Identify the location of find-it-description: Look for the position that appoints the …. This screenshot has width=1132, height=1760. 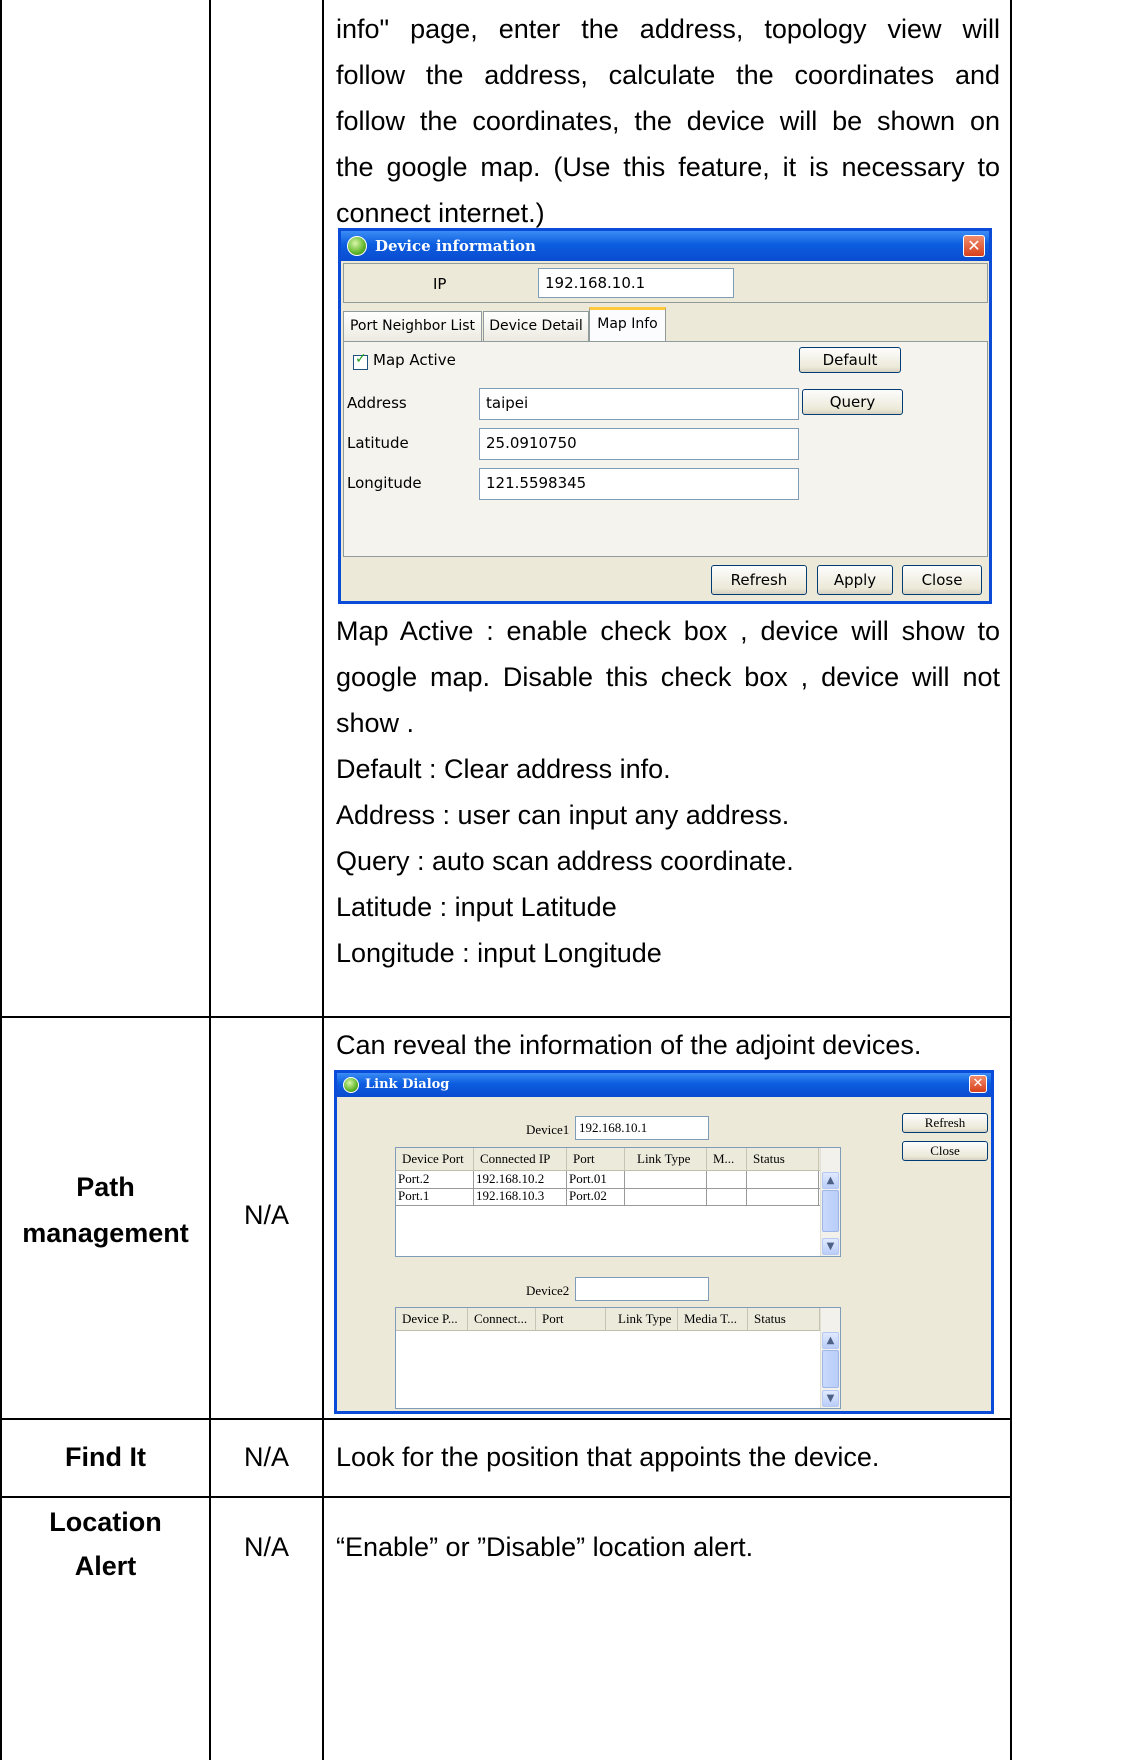
(608, 1457).